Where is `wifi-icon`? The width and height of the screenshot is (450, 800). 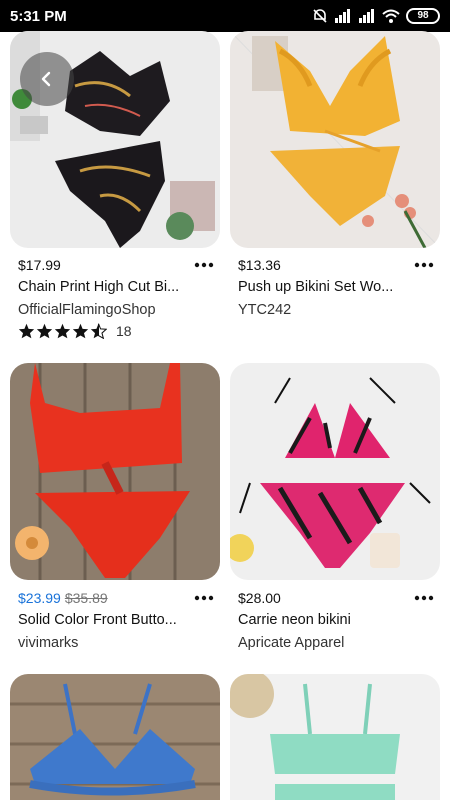
wifi-icon is located at coordinates (391, 16).